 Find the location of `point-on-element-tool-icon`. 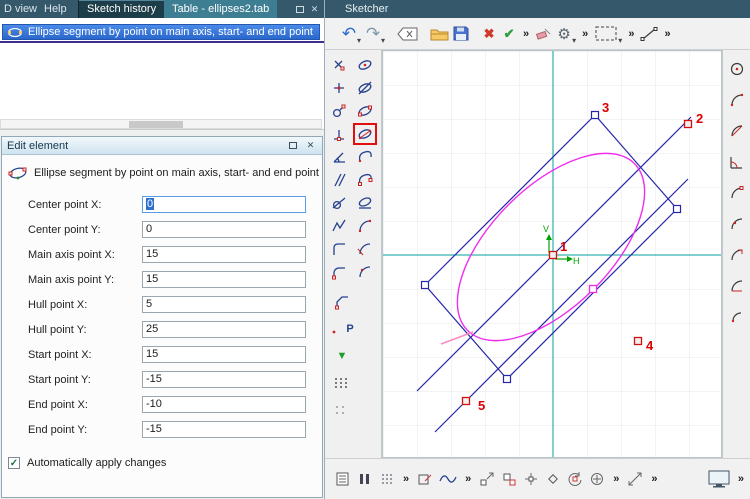

point-on-element-tool-icon is located at coordinates (339, 111).